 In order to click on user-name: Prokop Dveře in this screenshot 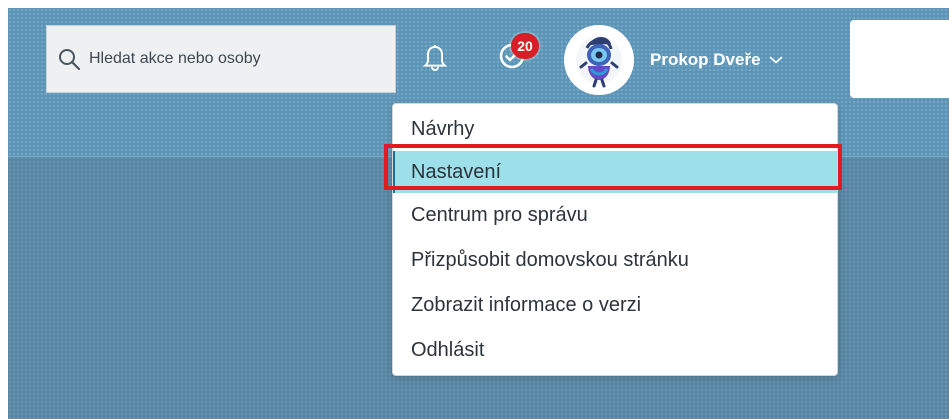, I will do `click(705, 59)`.